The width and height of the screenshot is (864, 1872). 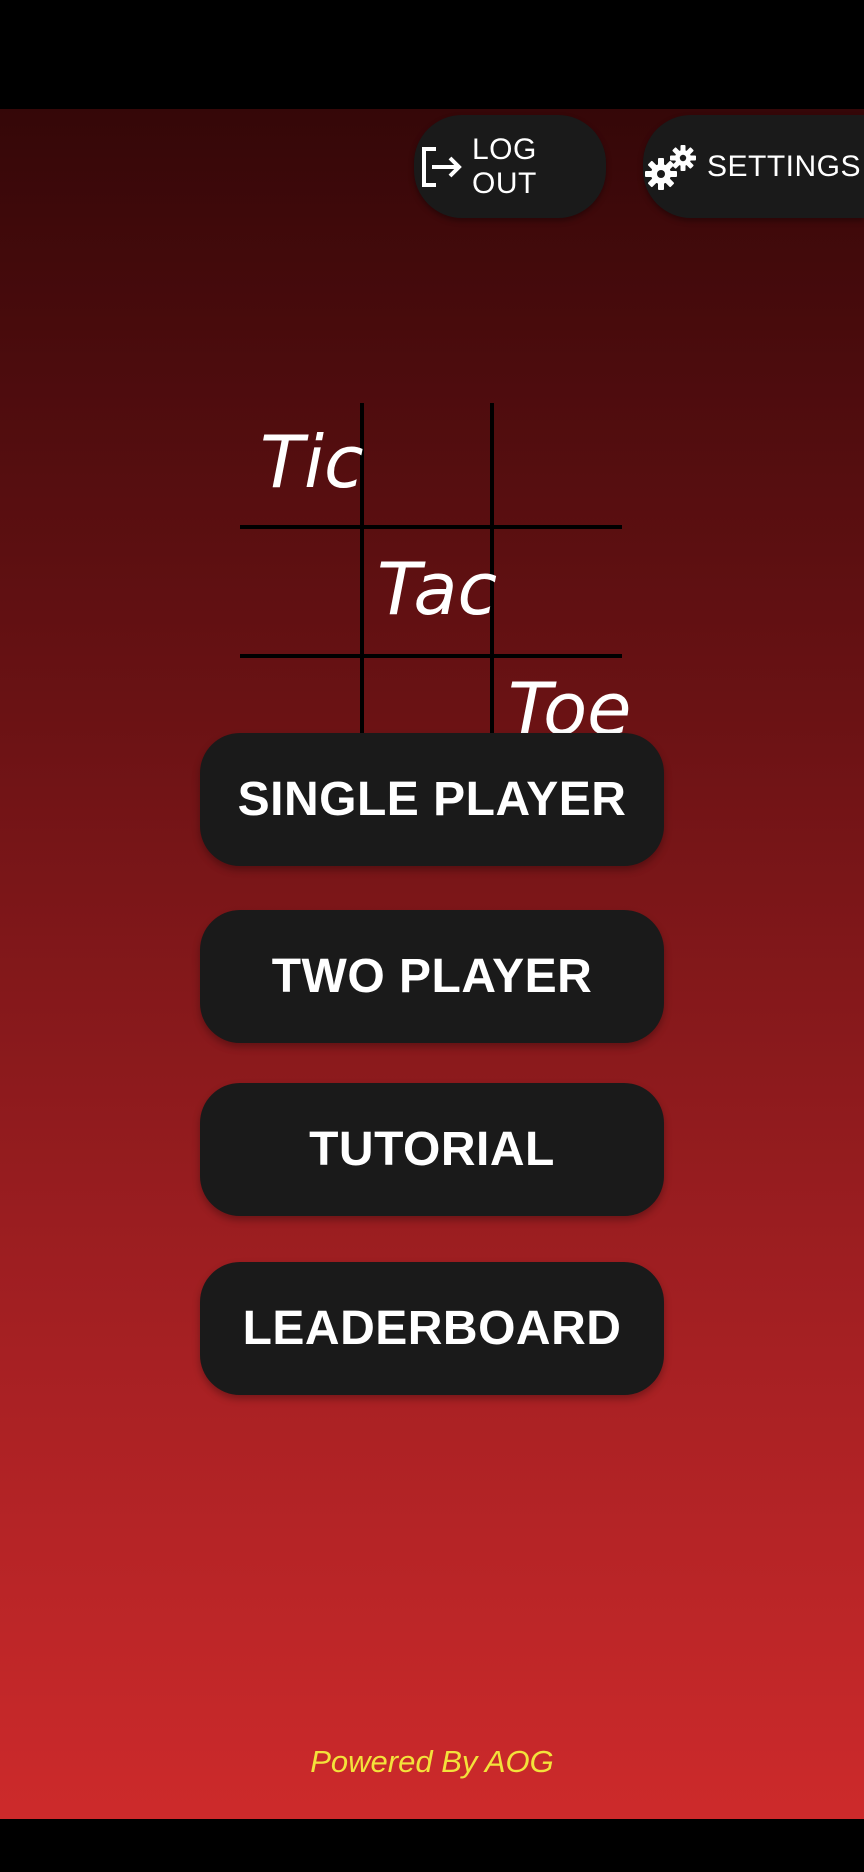 I want to click on tic-tac-toe-logo: Tic Tac Toe, so click(x=435, y=594).